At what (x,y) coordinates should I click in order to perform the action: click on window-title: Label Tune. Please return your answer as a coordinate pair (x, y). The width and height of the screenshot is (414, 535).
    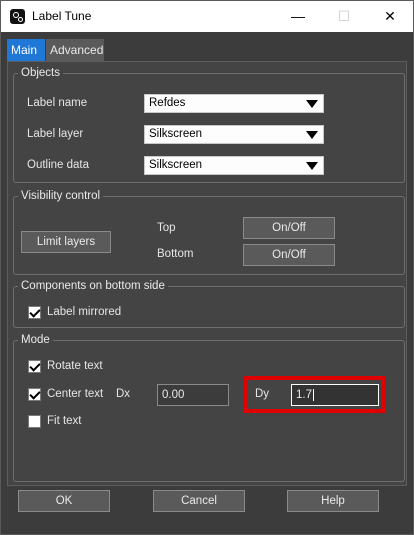
    Looking at the image, I should click on (62, 16).